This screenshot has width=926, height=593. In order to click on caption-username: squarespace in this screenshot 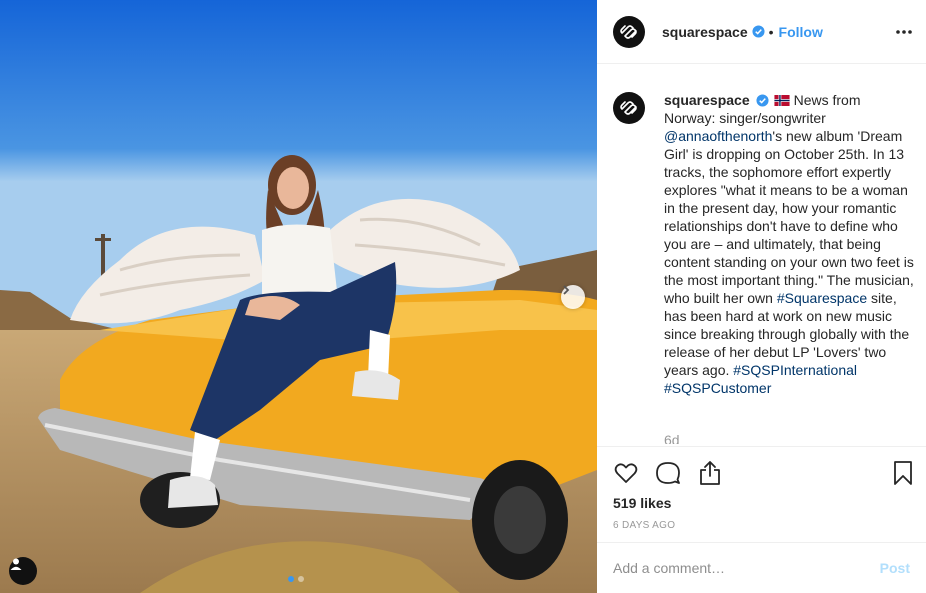, I will do `click(707, 100)`.